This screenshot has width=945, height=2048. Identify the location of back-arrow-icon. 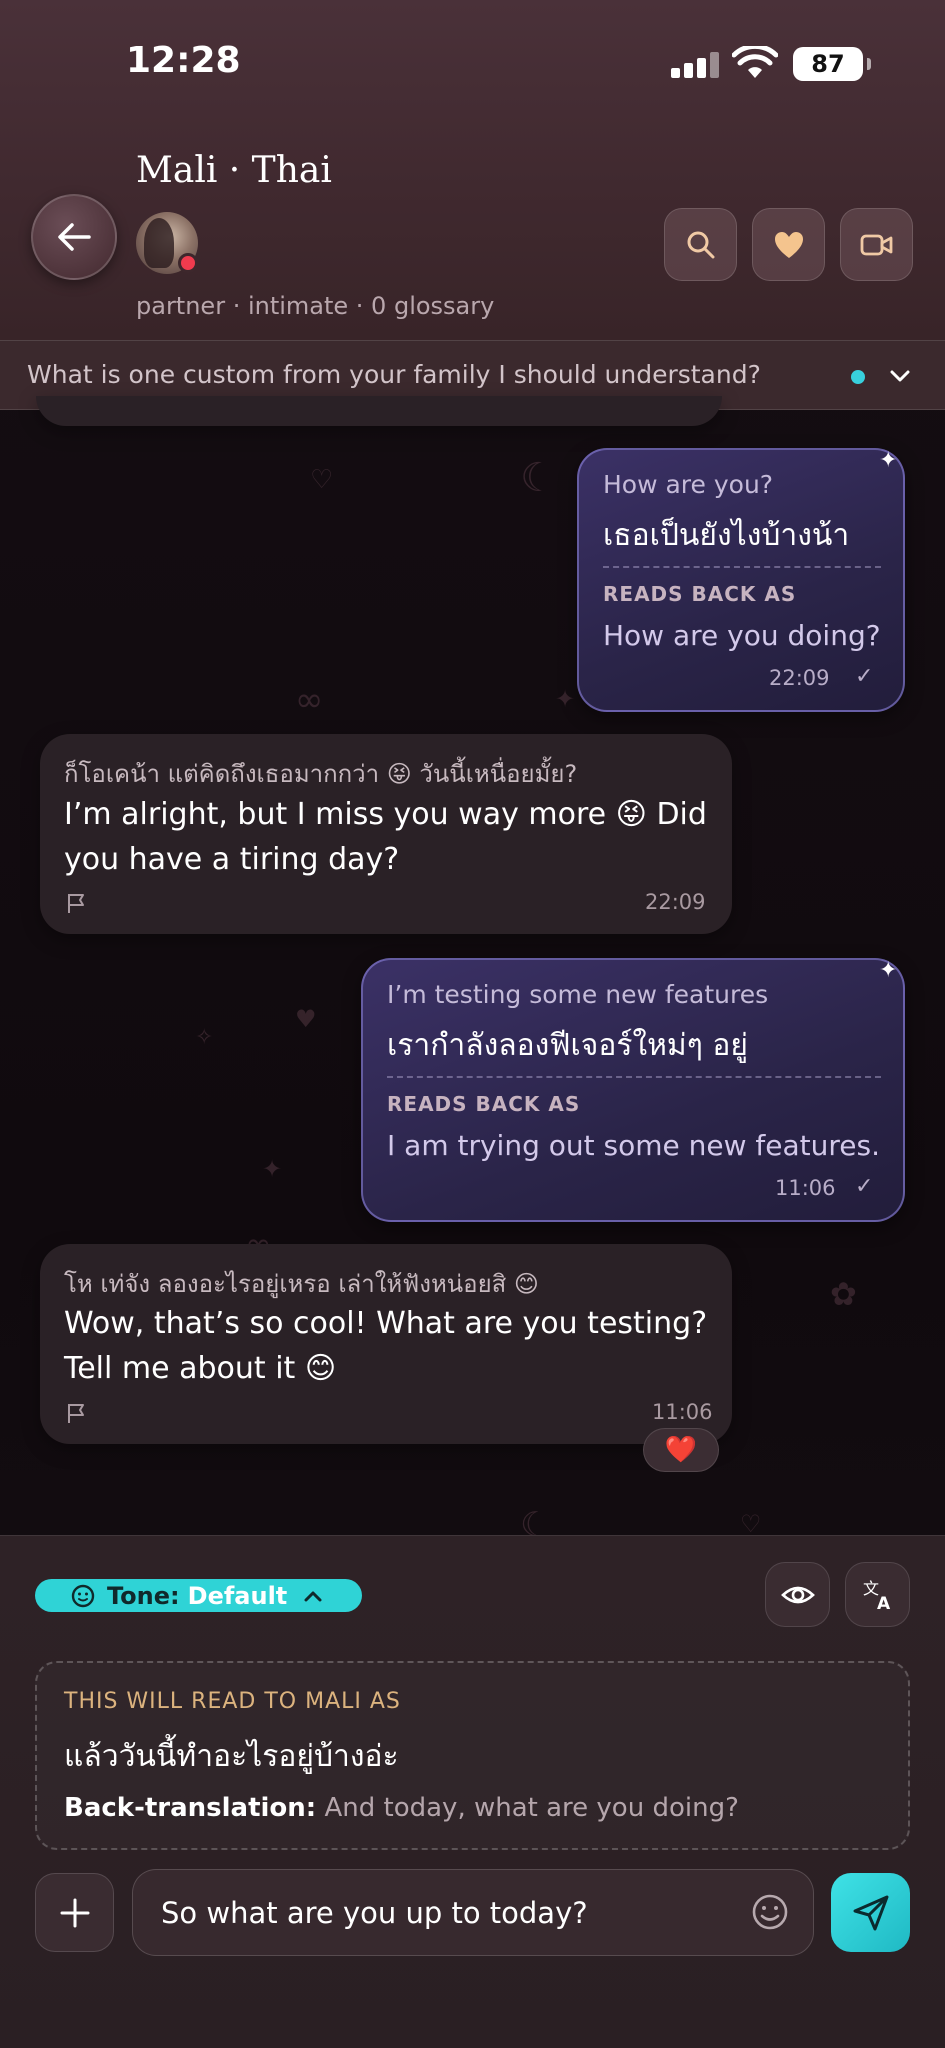
(74, 237).